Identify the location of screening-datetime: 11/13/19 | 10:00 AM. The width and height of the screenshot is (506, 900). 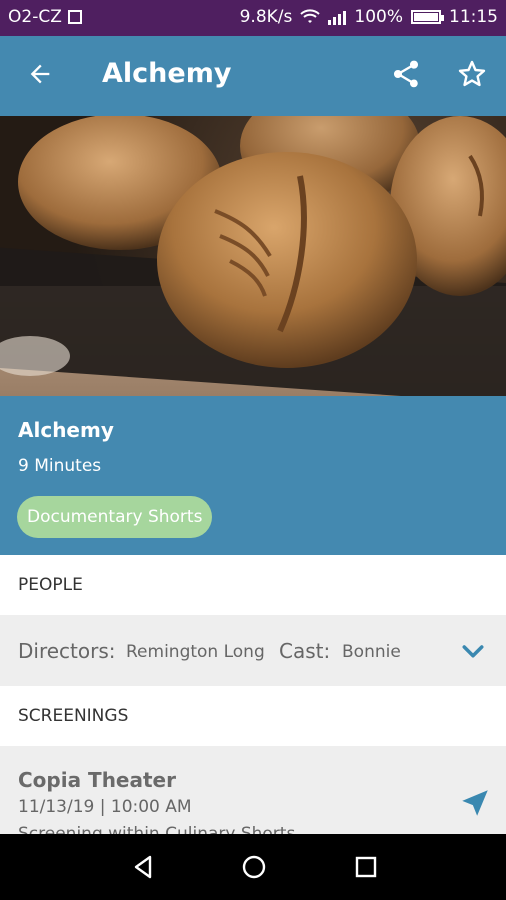
(105, 807).